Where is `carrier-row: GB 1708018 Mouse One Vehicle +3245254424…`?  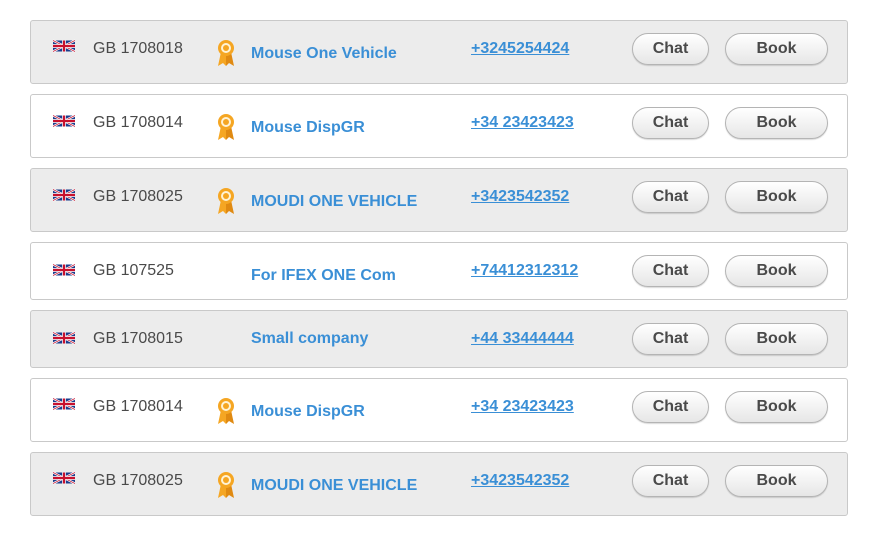
carrier-row: GB 1708018 Mouse One Vehicle +3245254424… is located at coordinates (439, 52).